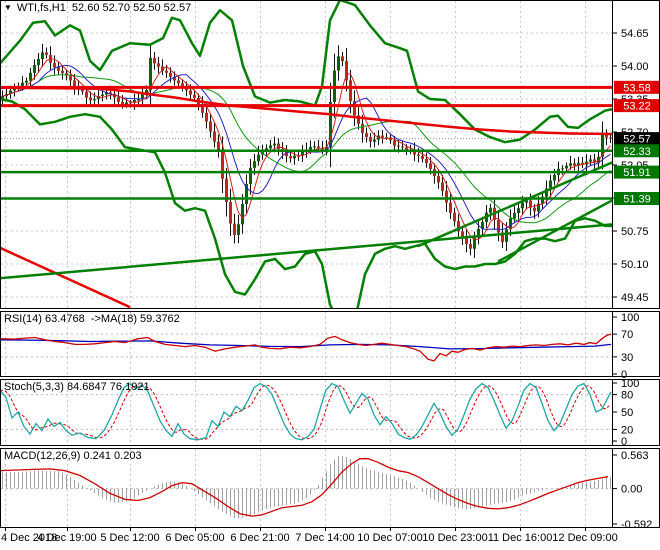 This screenshot has height=550, width=660. Describe the element at coordinates (624, 442) in the screenshot. I see `axis-label: 0` at that location.